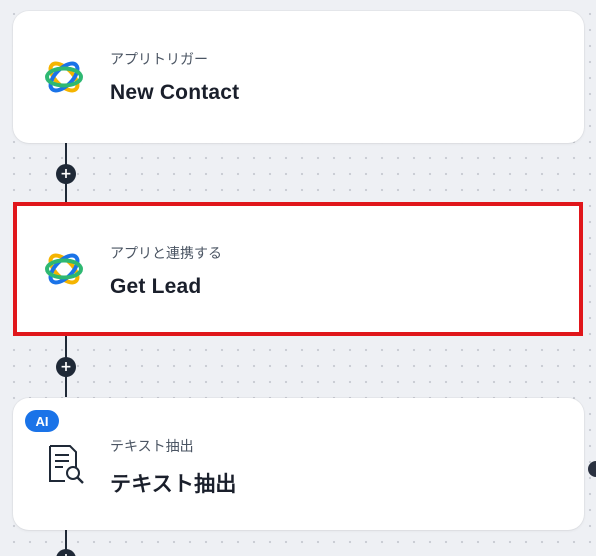 The width and height of the screenshot is (596, 556). What do you see at coordinates (592, 469) in the screenshot?
I see `side-handle` at bounding box center [592, 469].